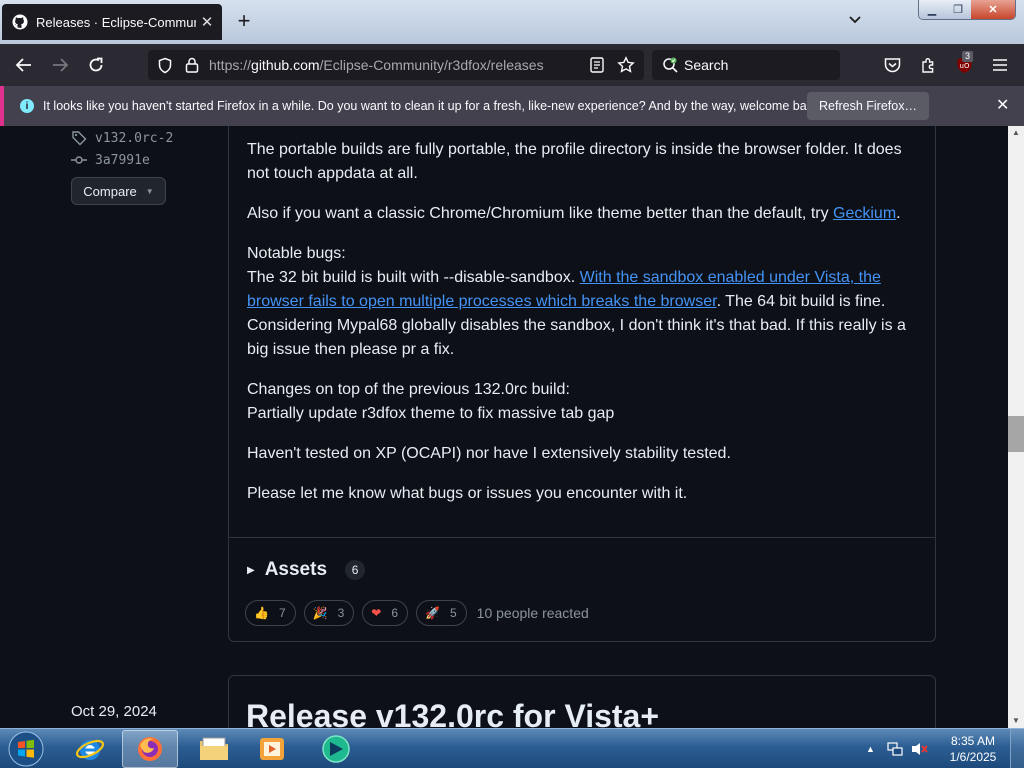  What do you see at coordinates (122, 160) in the screenshot?
I see `commit-hash: 3a7991e` at bounding box center [122, 160].